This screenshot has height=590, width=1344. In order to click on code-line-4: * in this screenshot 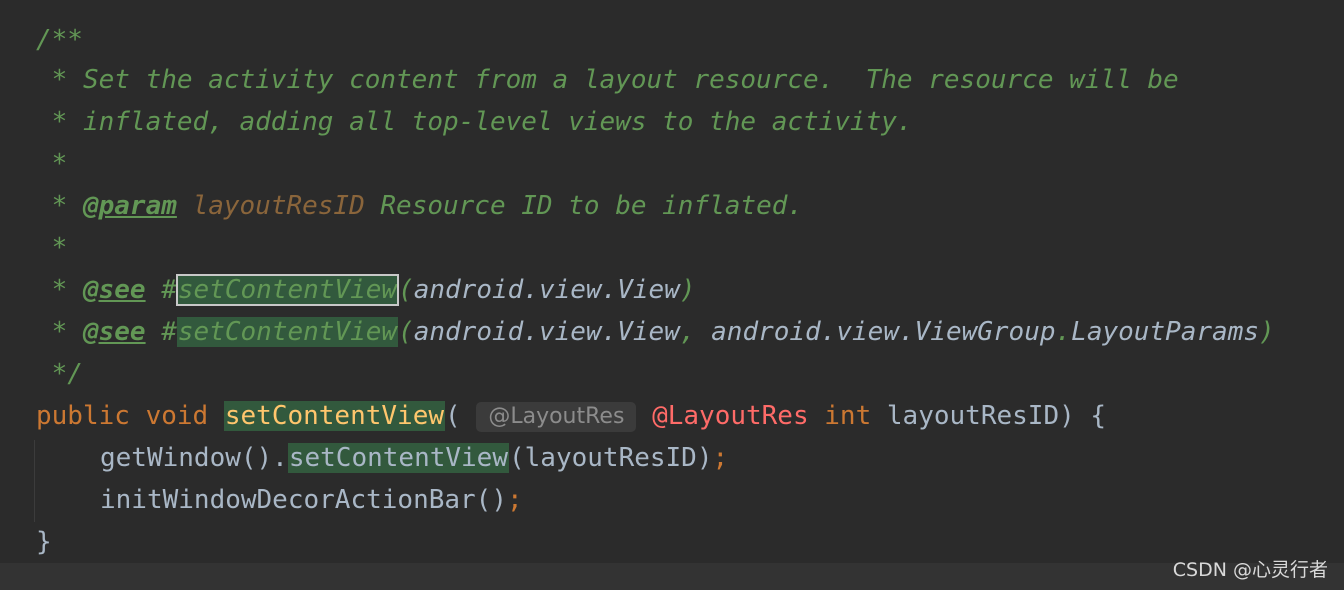, I will do `click(52, 164)`.